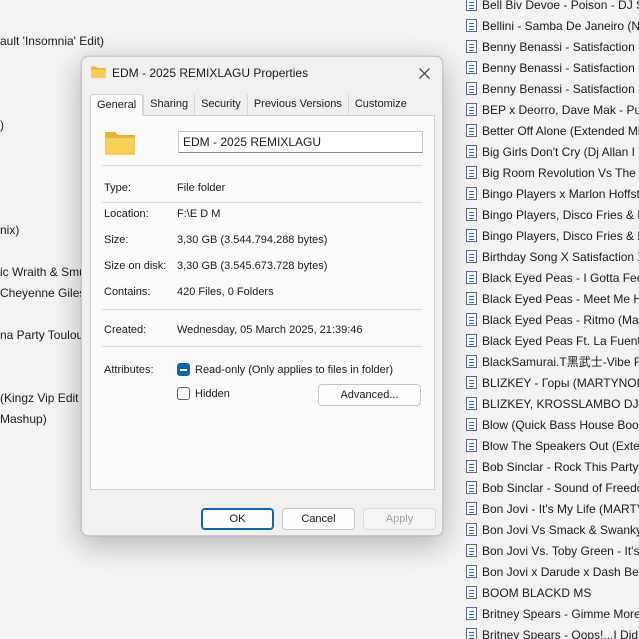  I want to click on cancel-button: Cancel, so click(318, 519).